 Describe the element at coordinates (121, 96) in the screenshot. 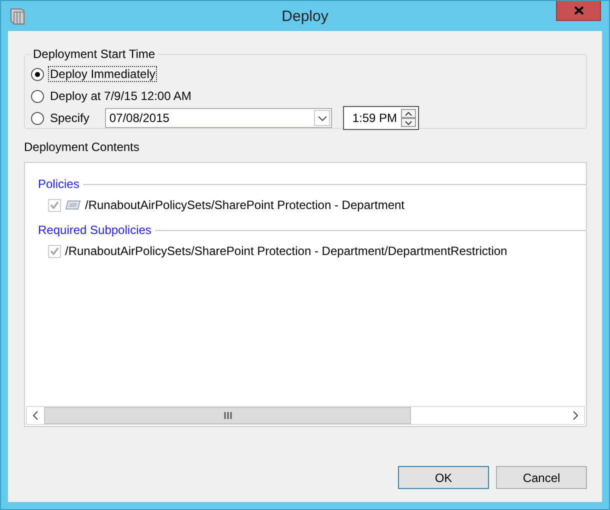

I see `radio-label: Deploy at 7/9/15 12:00 AM` at that location.